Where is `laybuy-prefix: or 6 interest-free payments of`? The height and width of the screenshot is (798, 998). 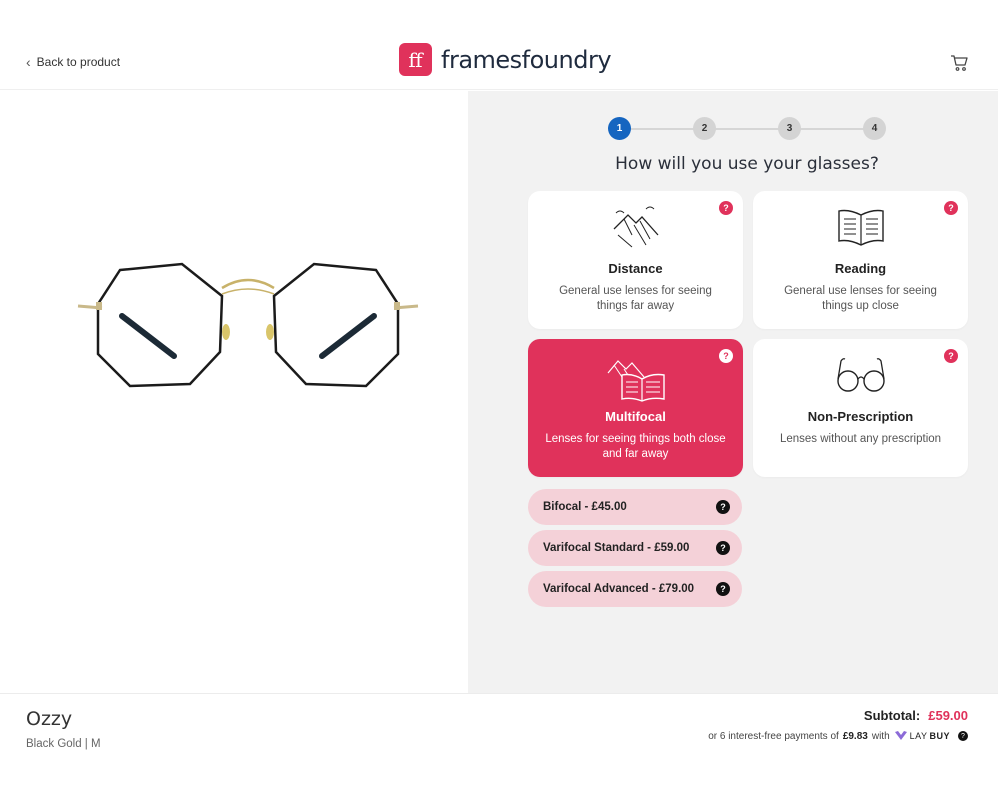 laybuy-prefix: or 6 interest-free payments of is located at coordinates (773, 736).